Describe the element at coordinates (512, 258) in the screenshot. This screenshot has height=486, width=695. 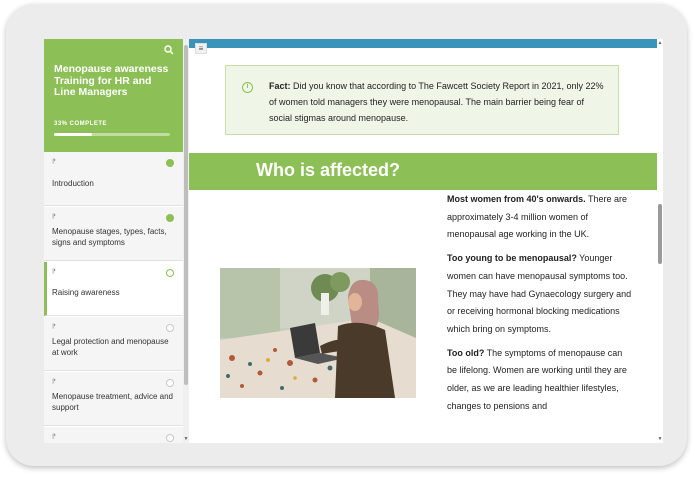
I see `paragraph-lead: Too young to be menopausal?` at that location.